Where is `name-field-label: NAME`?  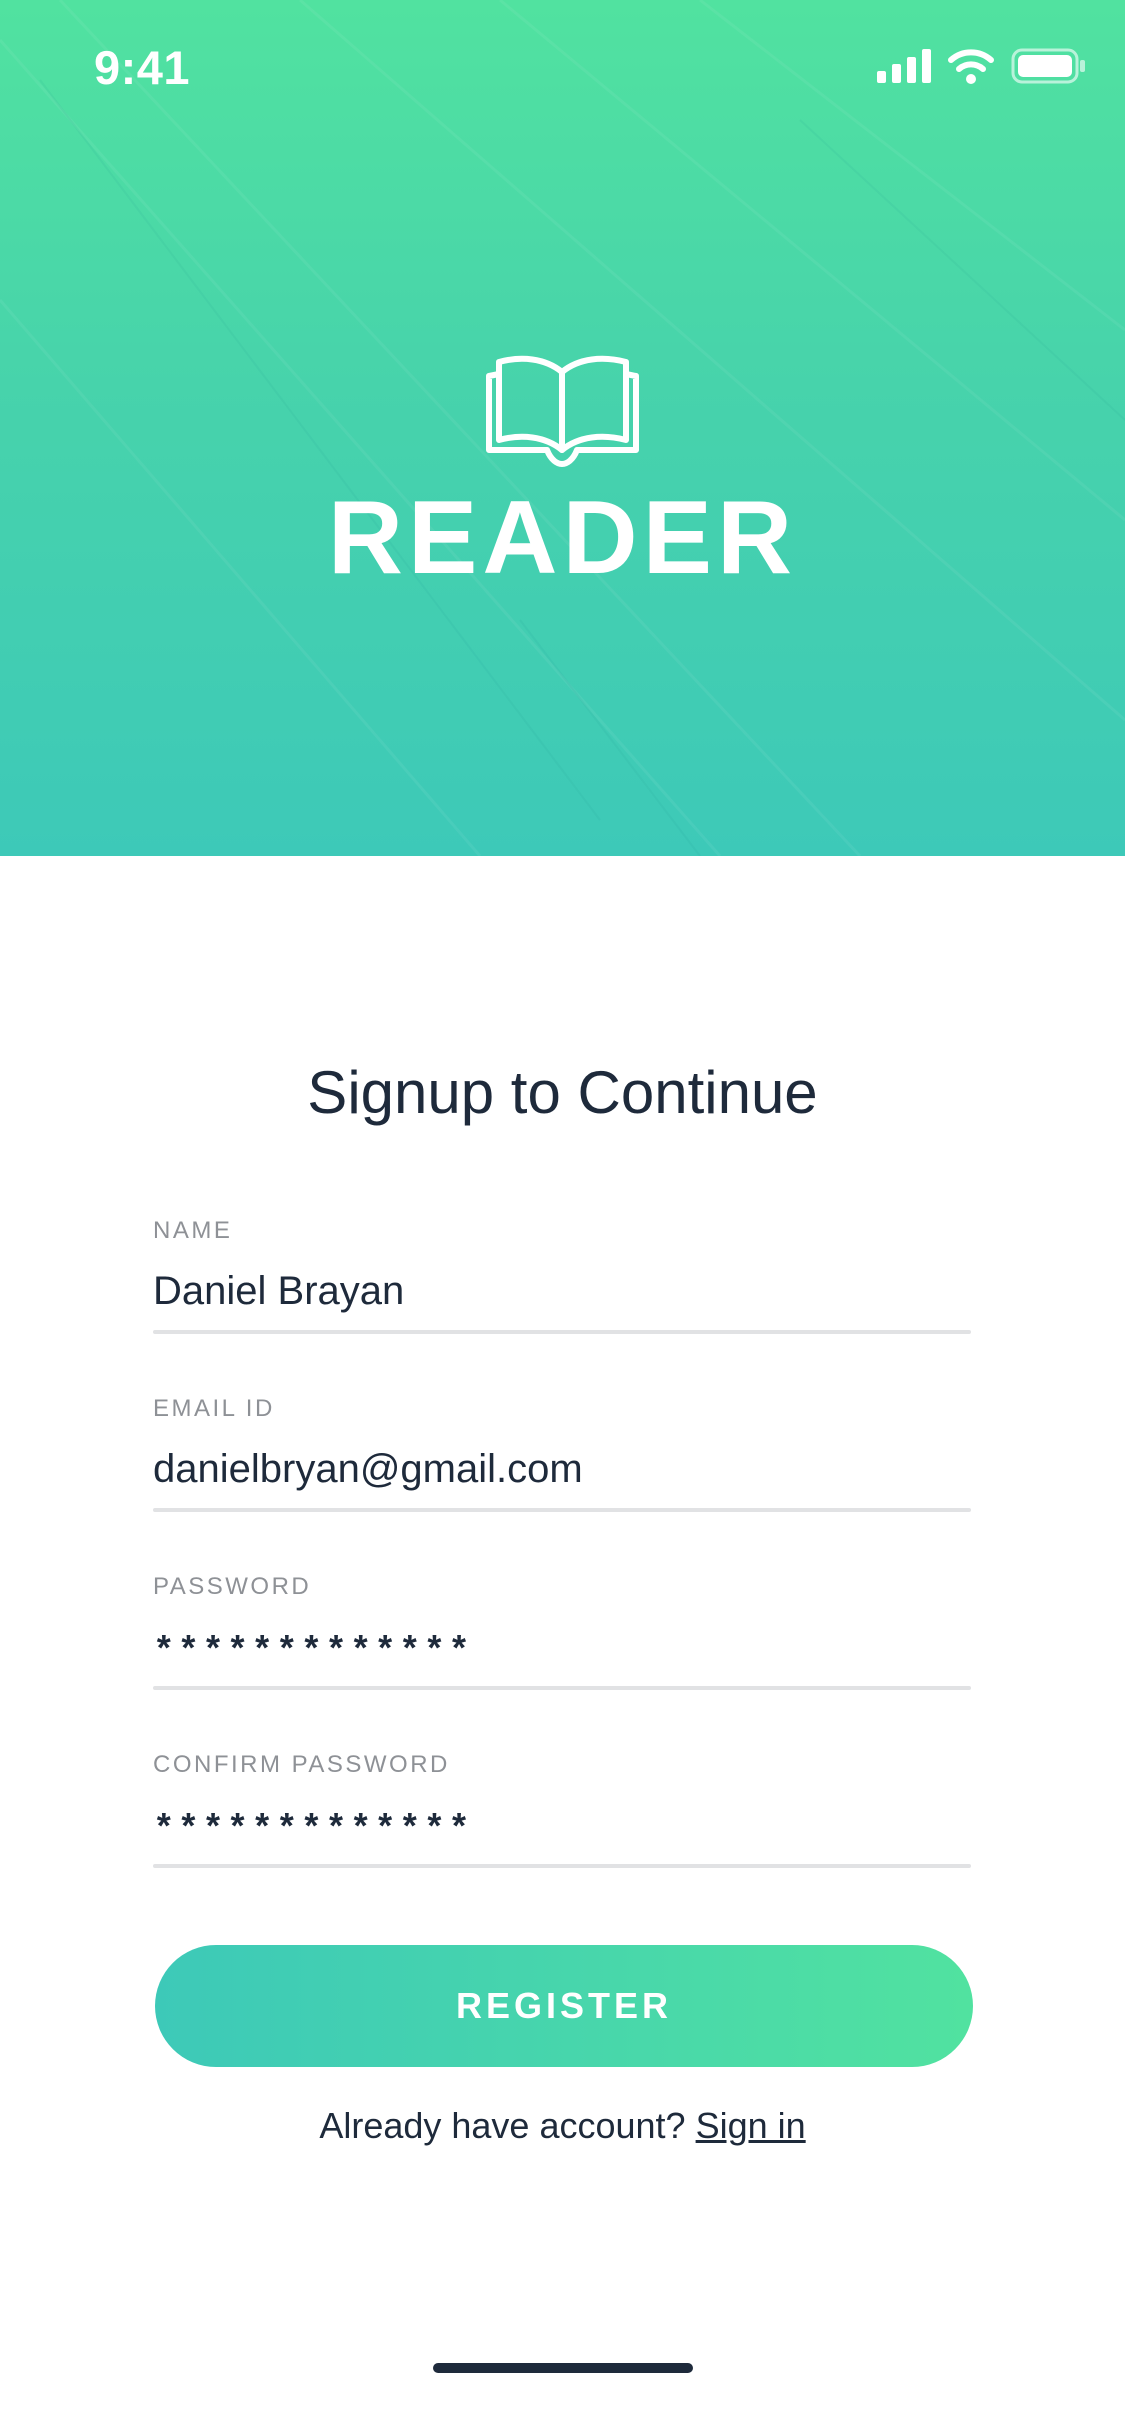 name-field-label: NAME is located at coordinates (193, 1230).